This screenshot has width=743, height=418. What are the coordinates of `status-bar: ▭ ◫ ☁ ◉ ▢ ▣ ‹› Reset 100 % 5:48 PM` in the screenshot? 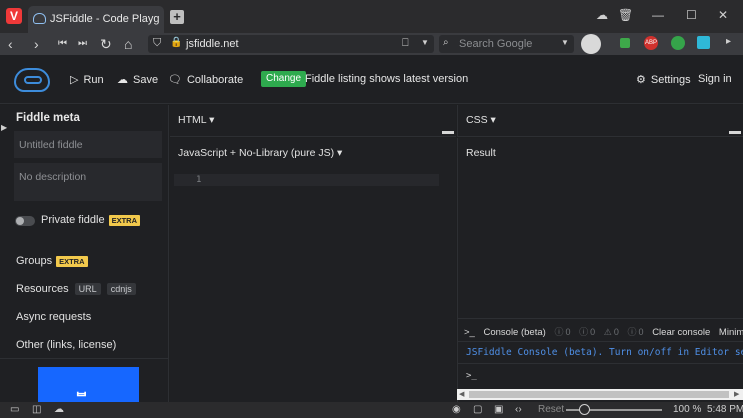 It's located at (371, 410).